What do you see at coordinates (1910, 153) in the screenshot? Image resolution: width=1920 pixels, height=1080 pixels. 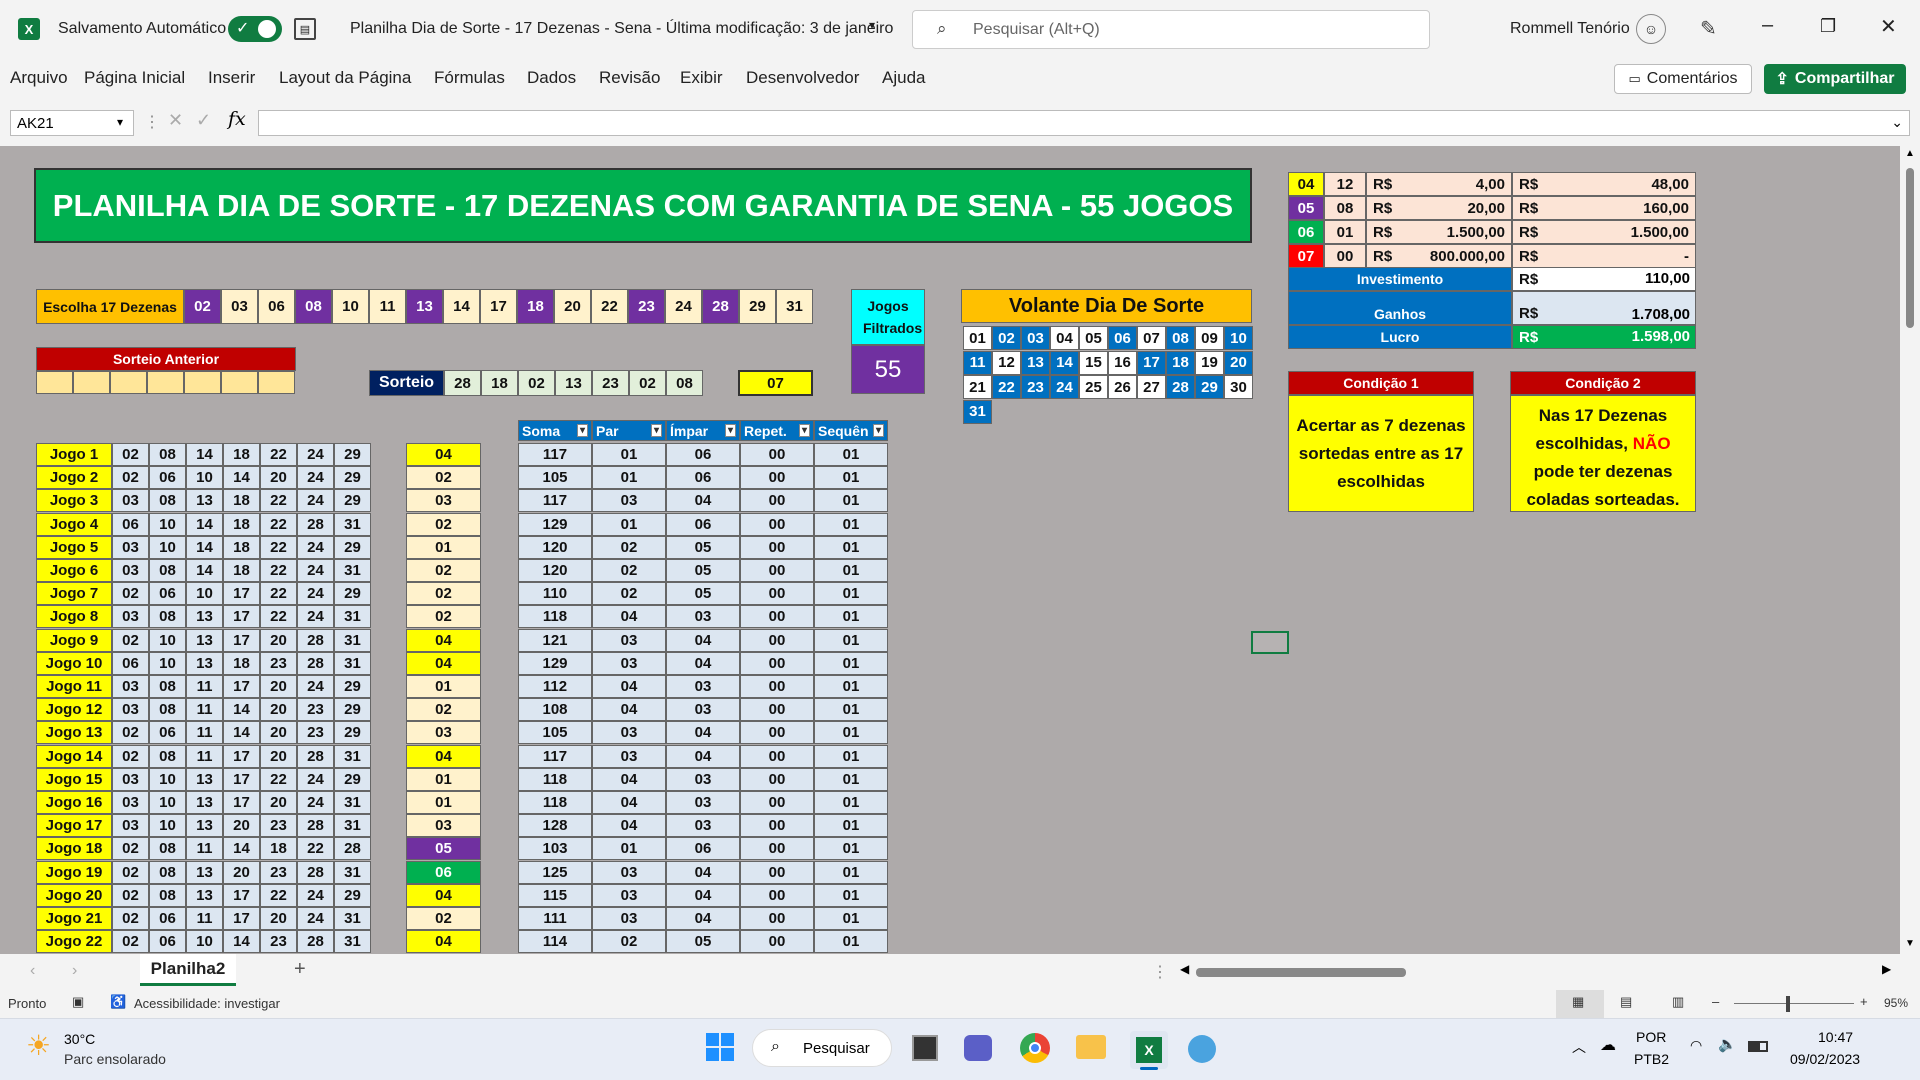 I see `scroll-up-icon: ▲` at bounding box center [1910, 153].